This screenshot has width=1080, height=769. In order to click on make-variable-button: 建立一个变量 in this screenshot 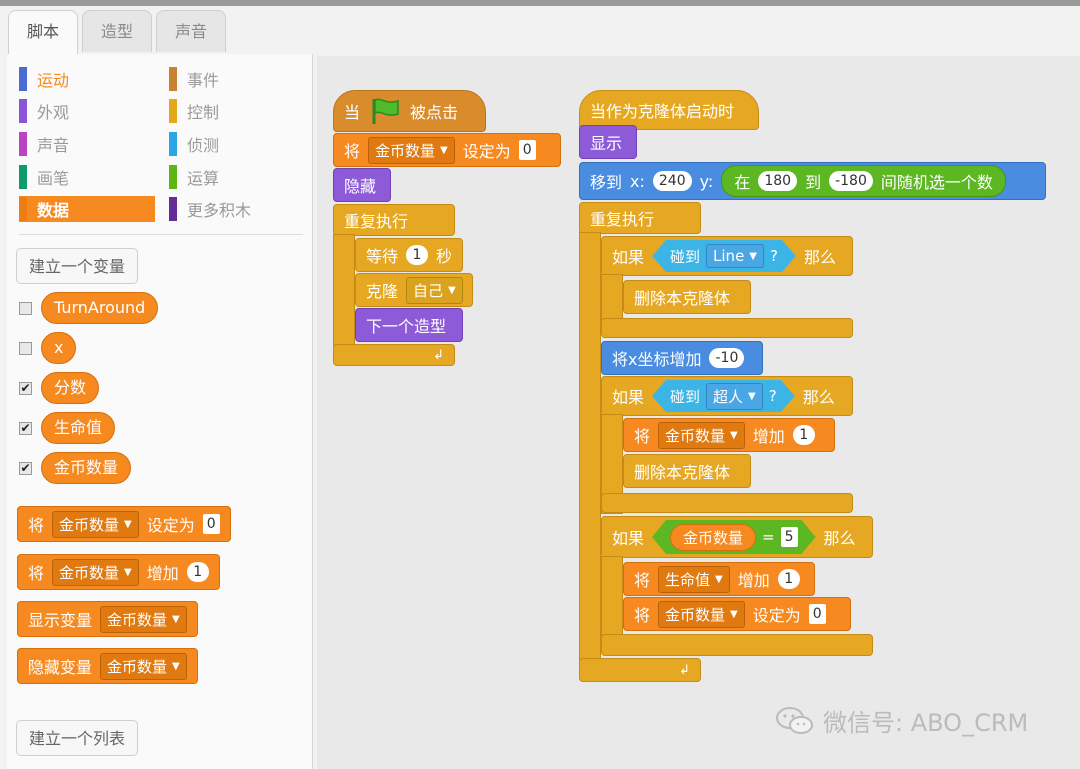, I will do `click(77, 266)`.